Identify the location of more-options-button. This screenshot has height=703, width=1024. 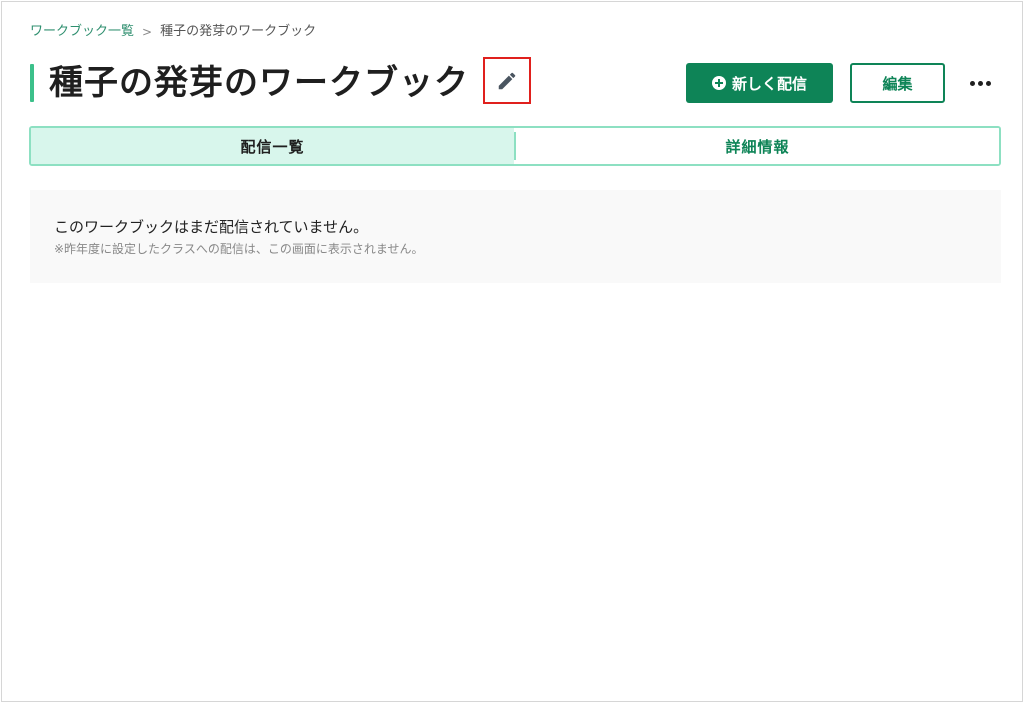
(980, 83).